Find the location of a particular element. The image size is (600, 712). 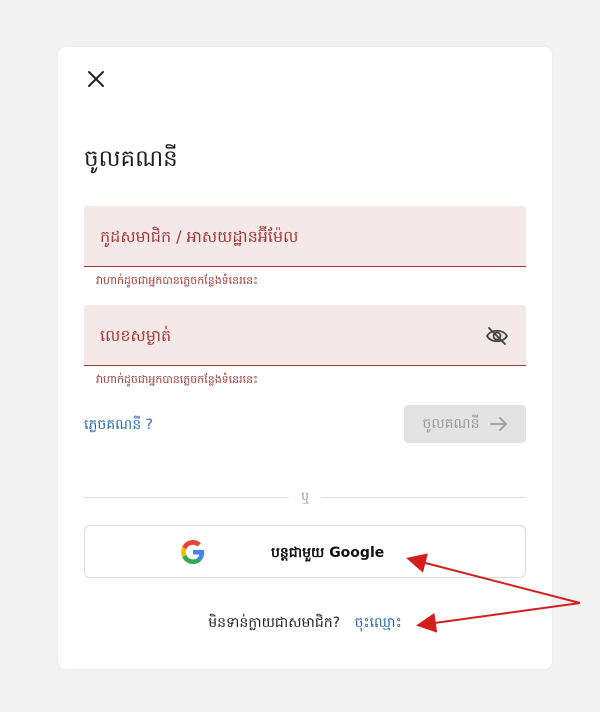

google-button-label: បន្តជាមួយ Google is located at coordinates (328, 553).